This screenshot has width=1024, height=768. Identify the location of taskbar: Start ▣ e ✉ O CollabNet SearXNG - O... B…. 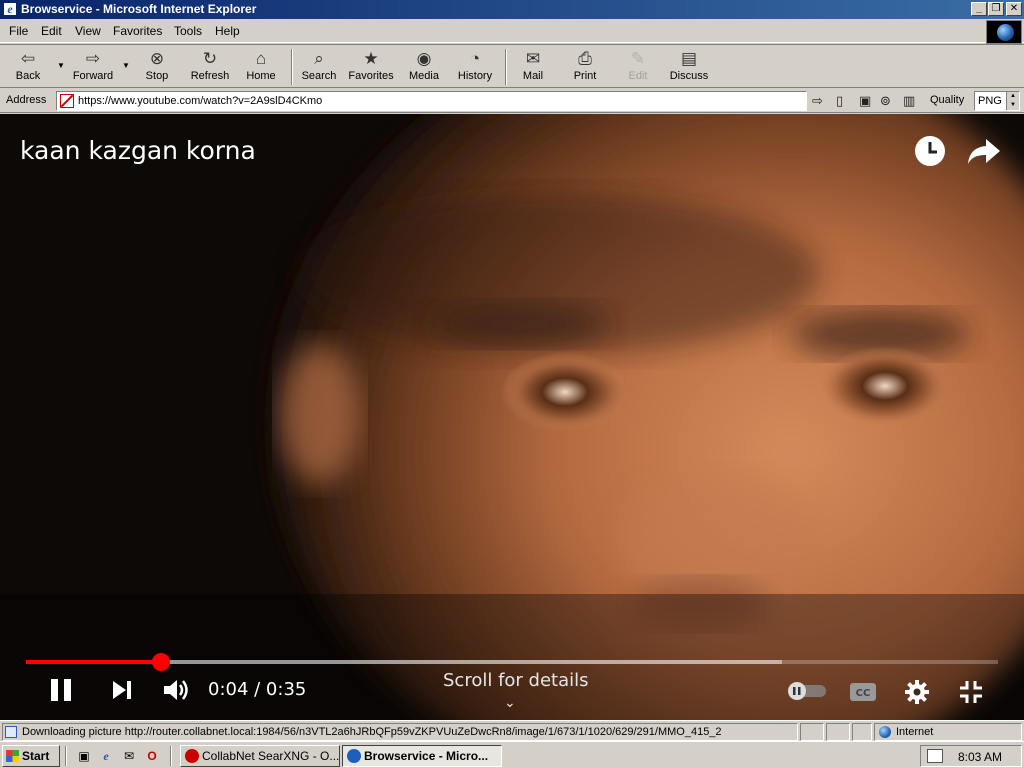
(512, 754).